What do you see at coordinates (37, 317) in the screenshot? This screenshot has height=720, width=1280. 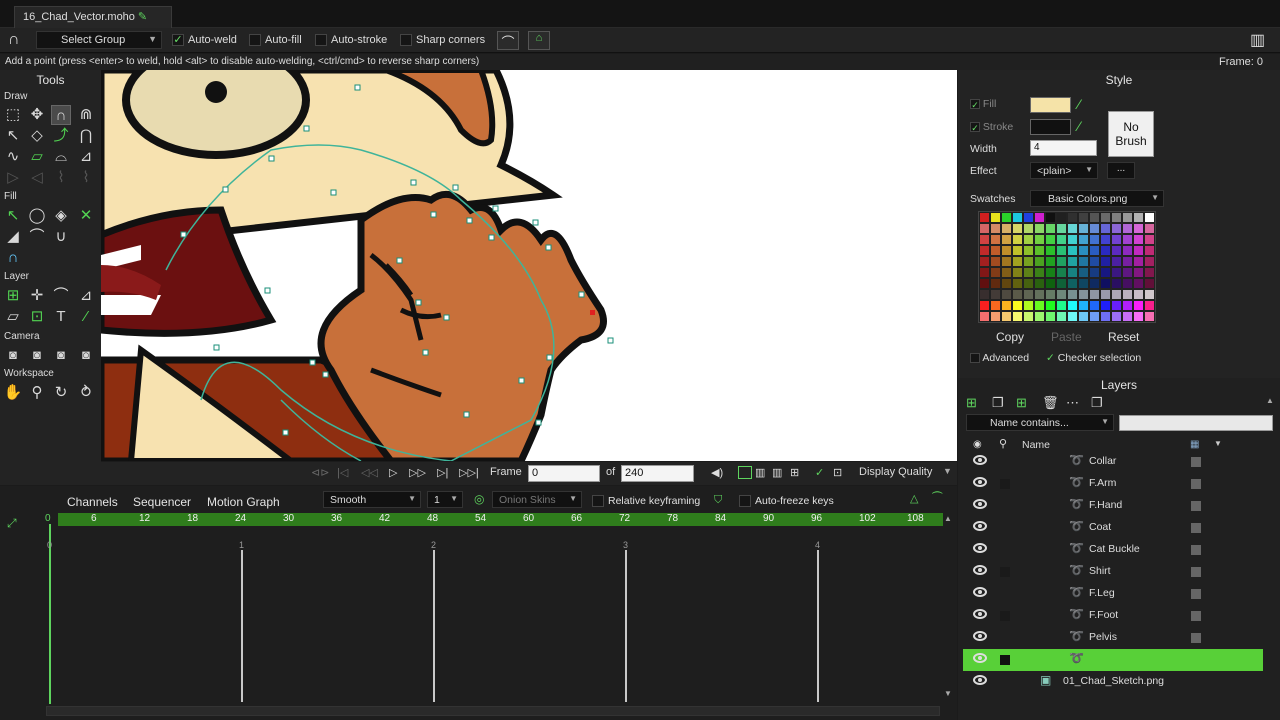 I see `scale-layer-tool-icon: ⊡` at bounding box center [37, 317].